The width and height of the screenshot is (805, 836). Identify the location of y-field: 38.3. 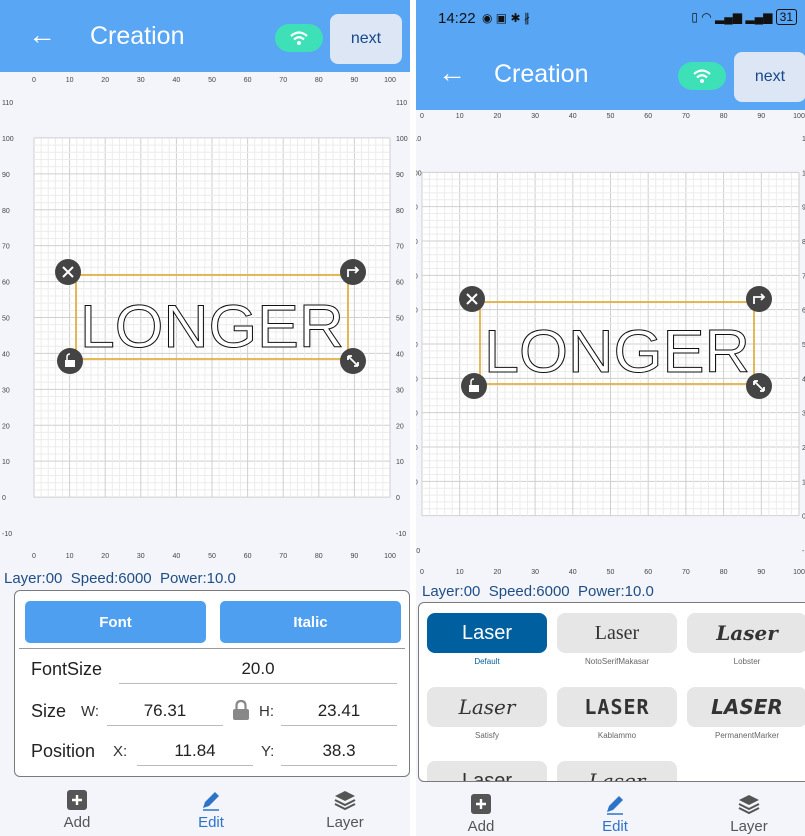
(339, 753).